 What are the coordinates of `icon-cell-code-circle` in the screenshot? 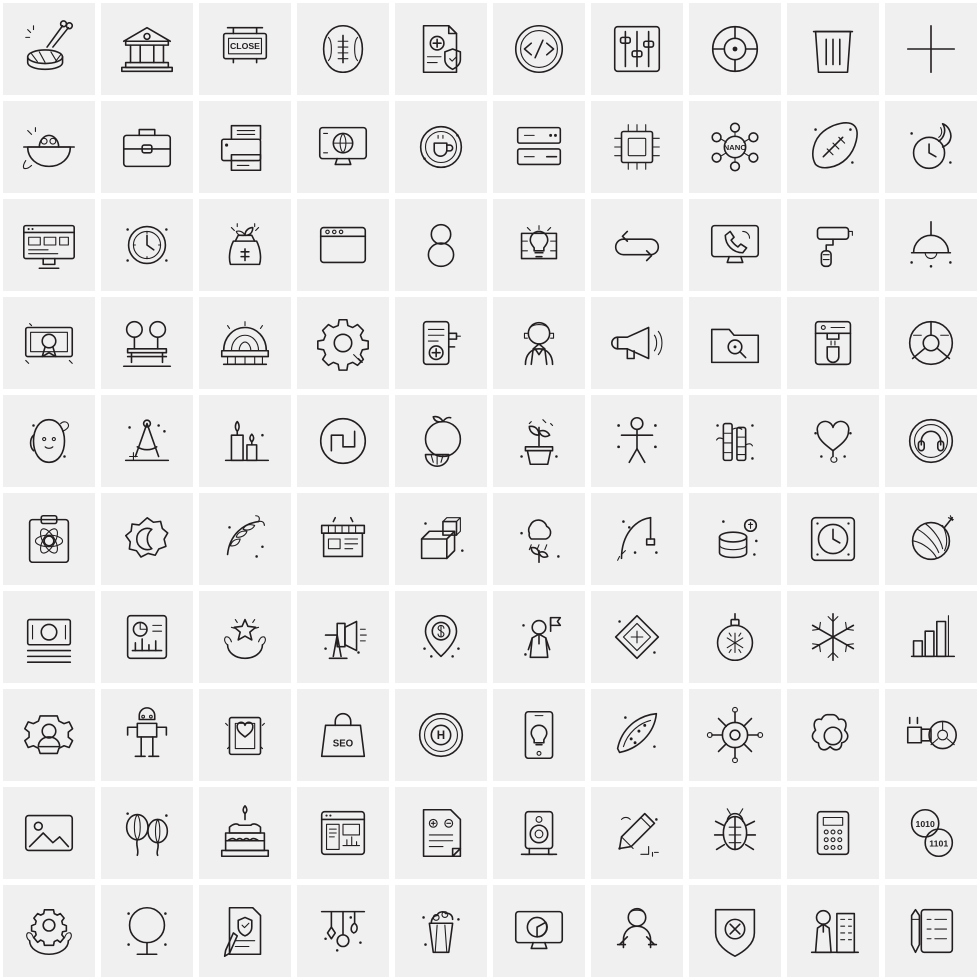 It's located at (539, 49).